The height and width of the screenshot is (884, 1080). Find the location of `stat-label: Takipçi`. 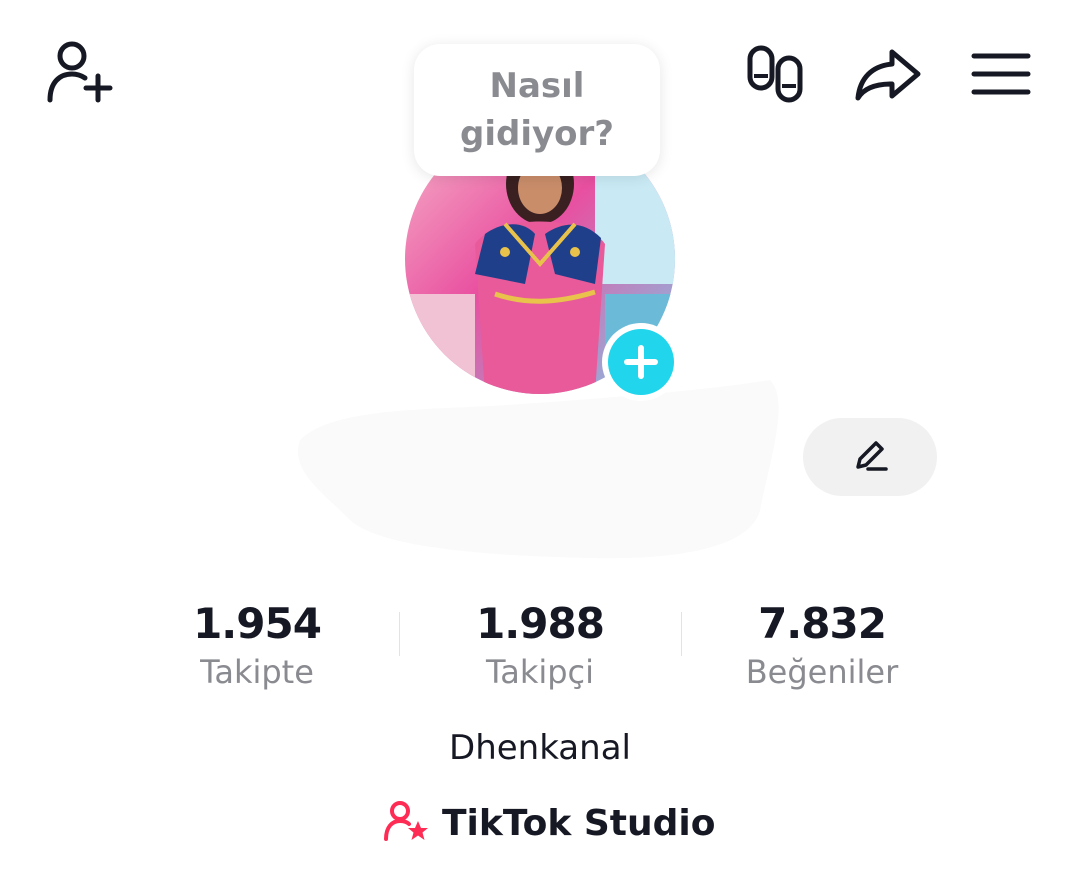

stat-label: Takipçi is located at coordinates (540, 672).